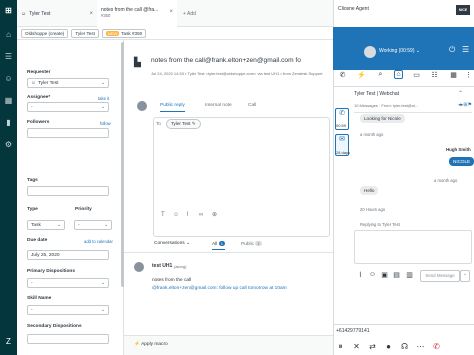 This screenshot has height=355, width=474. Describe the element at coordinates (369, 190) in the screenshot. I see `message-bubble-incoming: Hello` at that location.